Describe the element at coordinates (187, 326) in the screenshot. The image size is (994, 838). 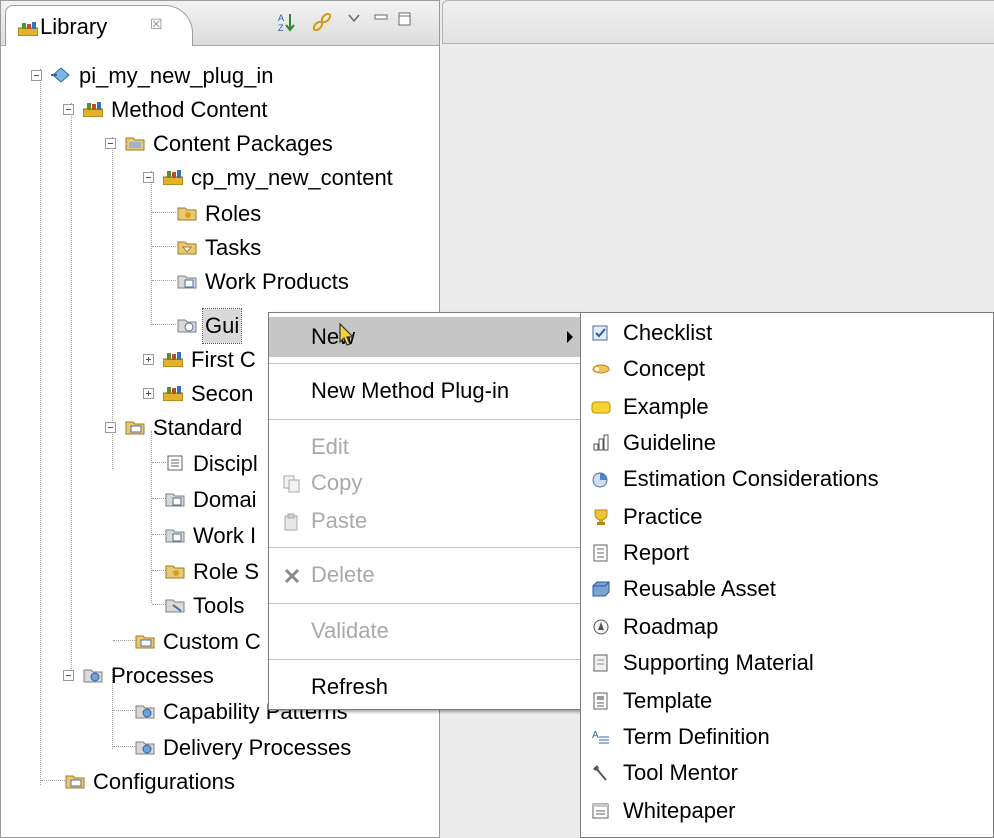
I see `guidance-folder-icon` at that location.